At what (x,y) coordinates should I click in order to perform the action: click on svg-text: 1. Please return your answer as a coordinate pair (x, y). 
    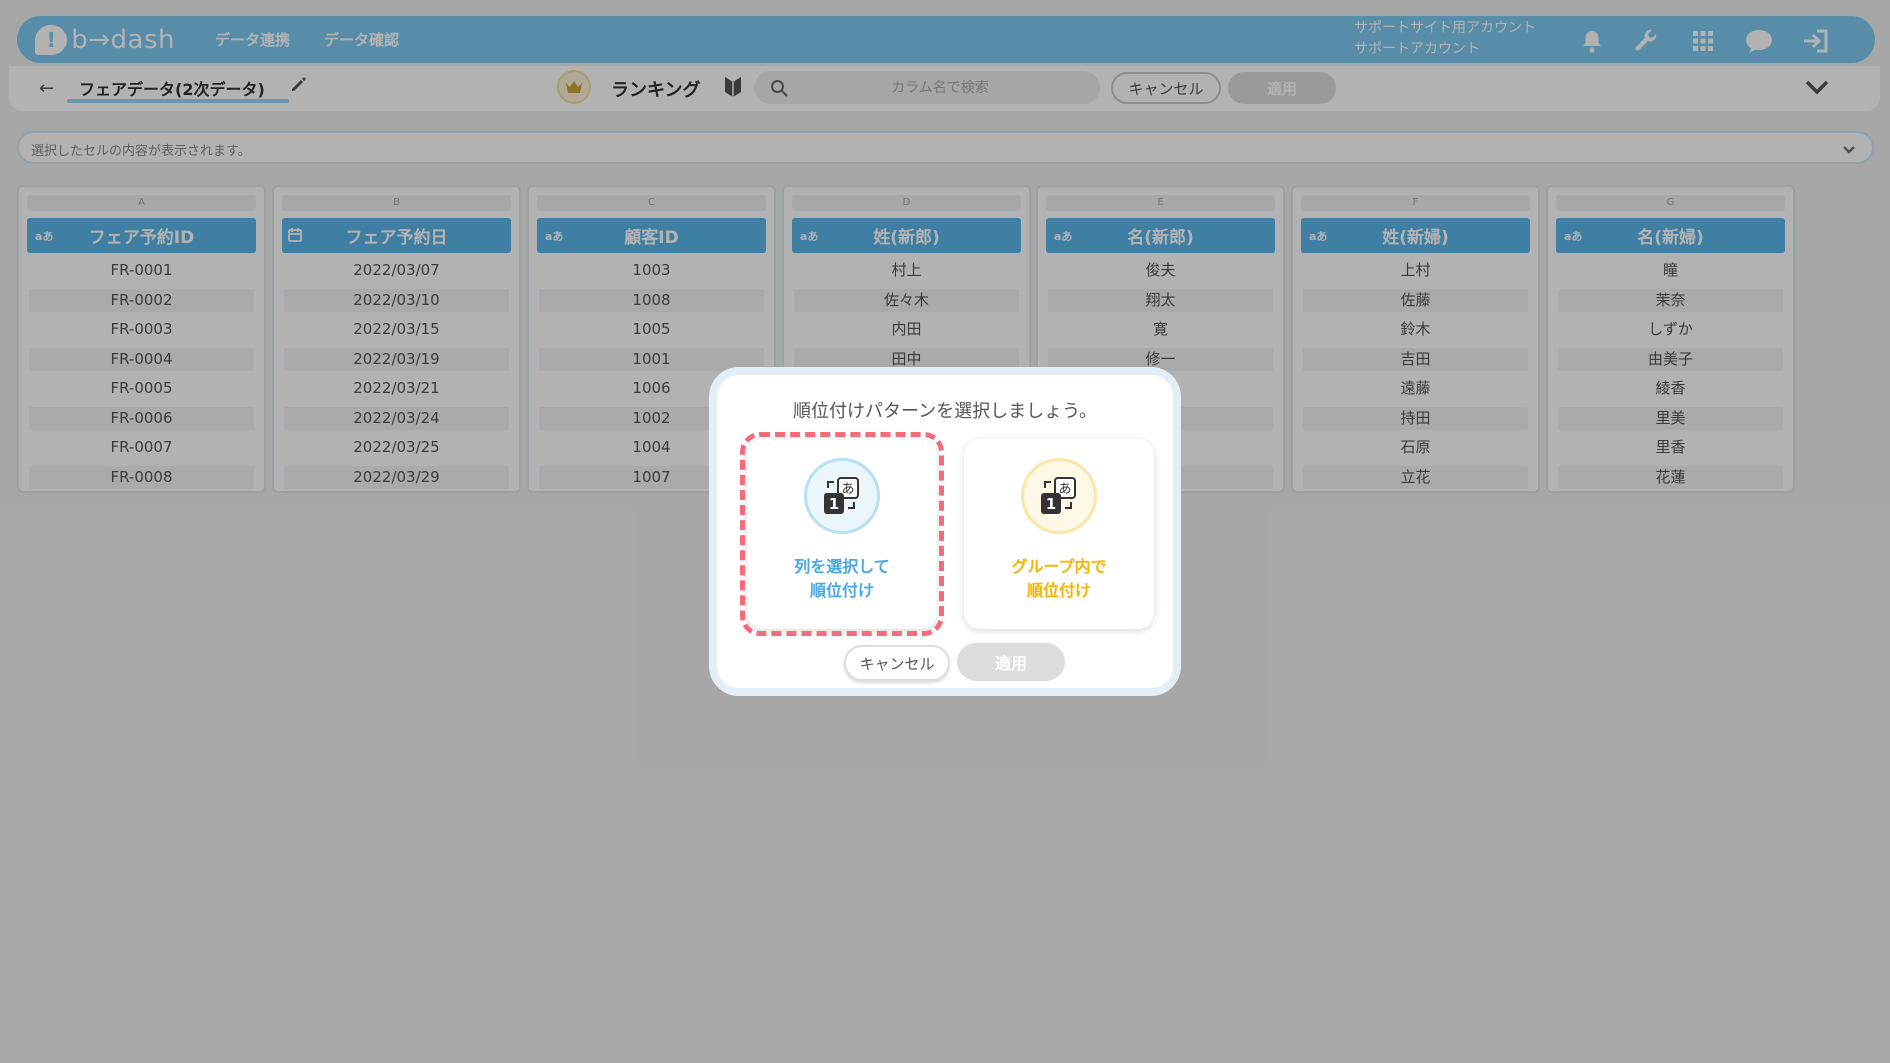
    Looking at the image, I should click on (1051, 504).